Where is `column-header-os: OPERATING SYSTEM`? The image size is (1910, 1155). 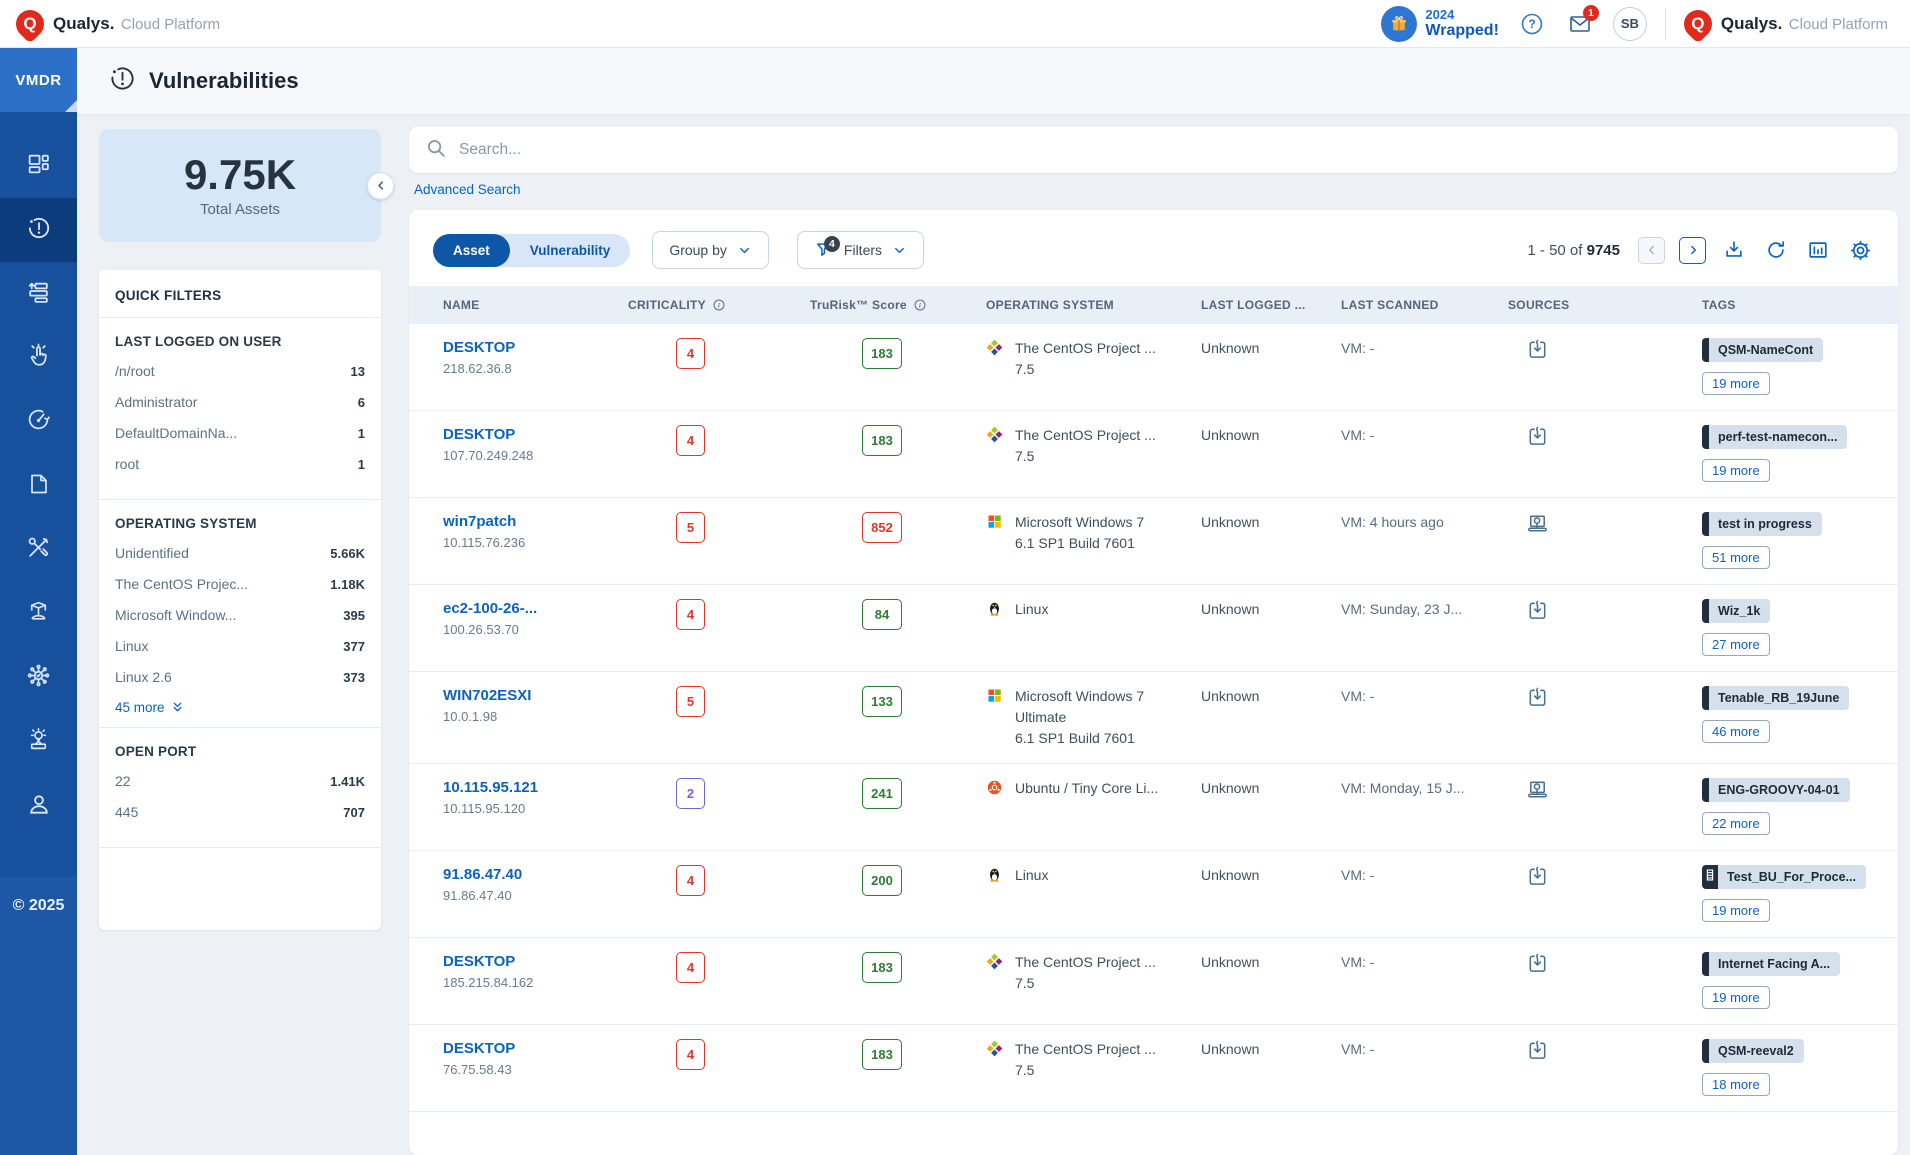
column-header-os: OPERATING SYSTEM is located at coordinates (1083, 305).